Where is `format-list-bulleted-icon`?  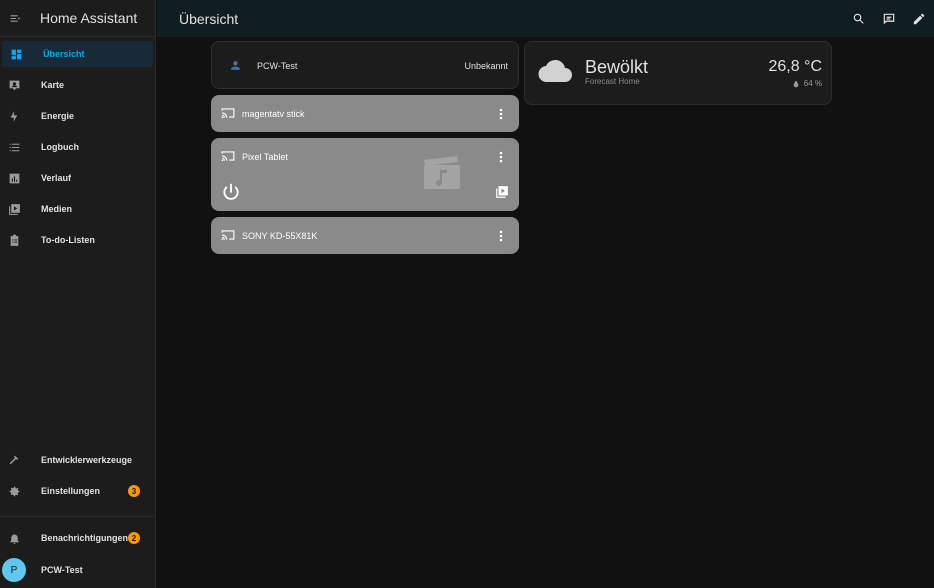
format-list-bulleted-icon is located at coordinates (14, 147).